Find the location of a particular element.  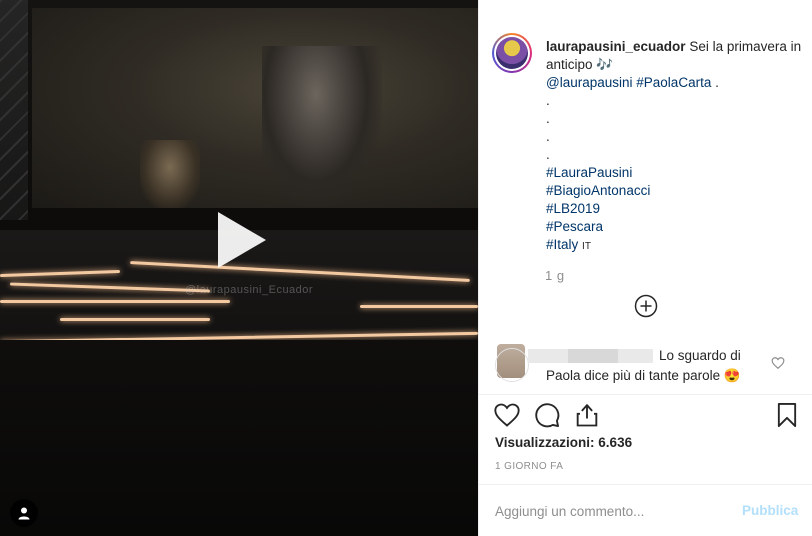

avatar-inner is located at coordinates (512, 53).